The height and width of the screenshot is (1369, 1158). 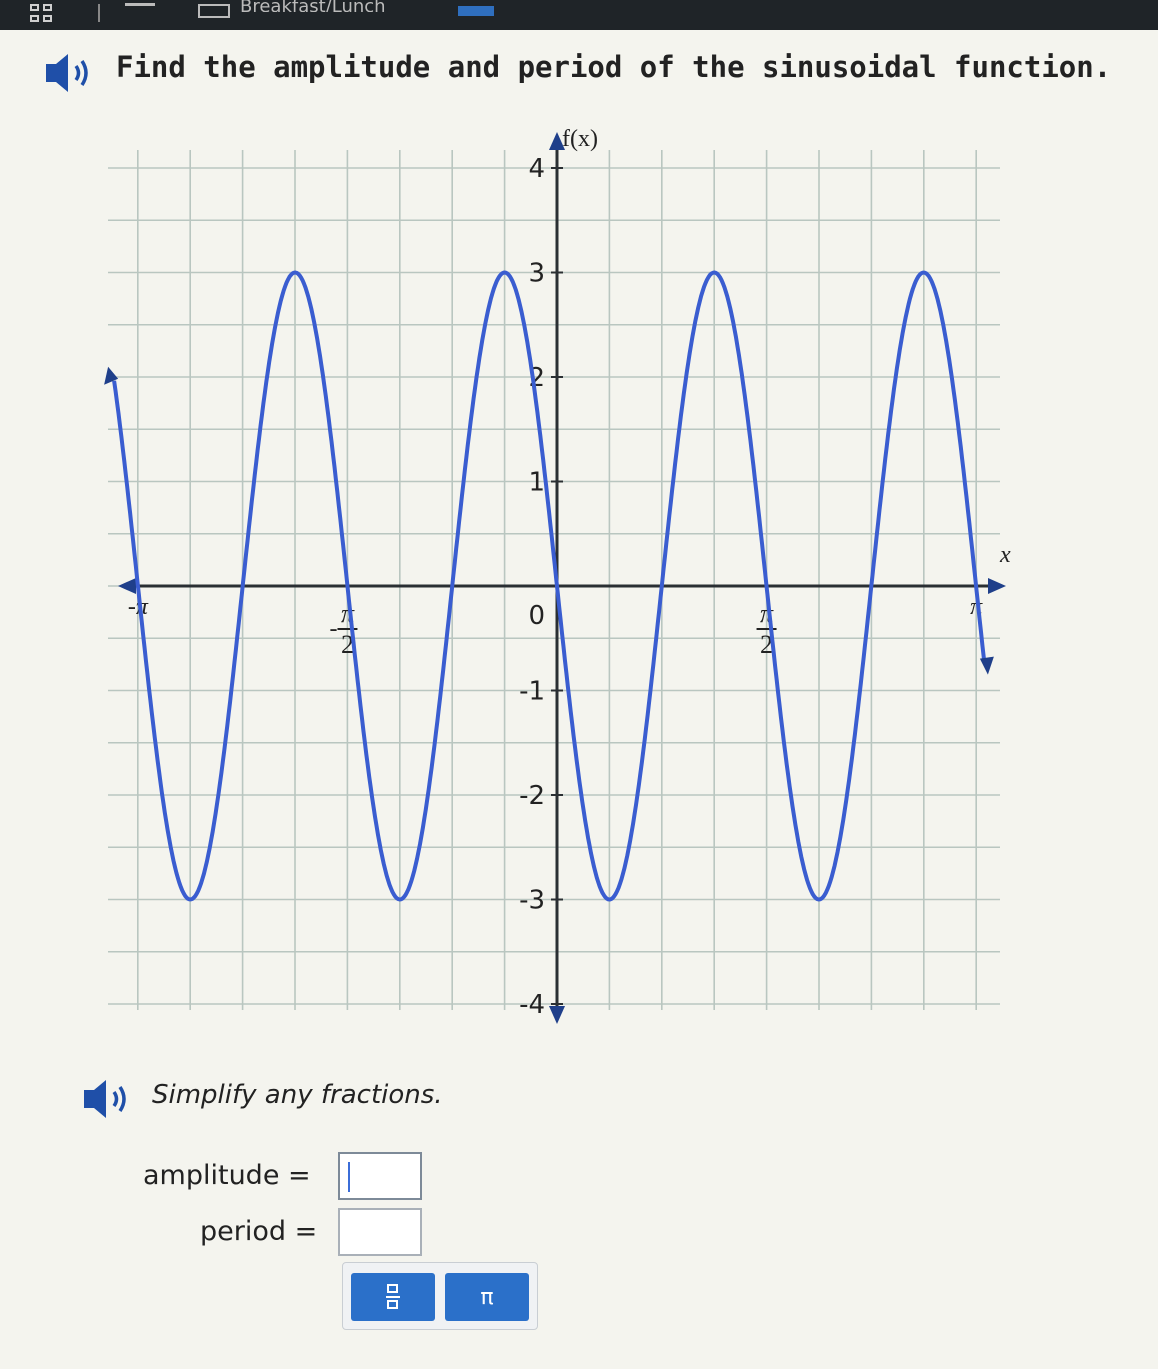 I want to click on period-input, so click(x=380, y=1232).